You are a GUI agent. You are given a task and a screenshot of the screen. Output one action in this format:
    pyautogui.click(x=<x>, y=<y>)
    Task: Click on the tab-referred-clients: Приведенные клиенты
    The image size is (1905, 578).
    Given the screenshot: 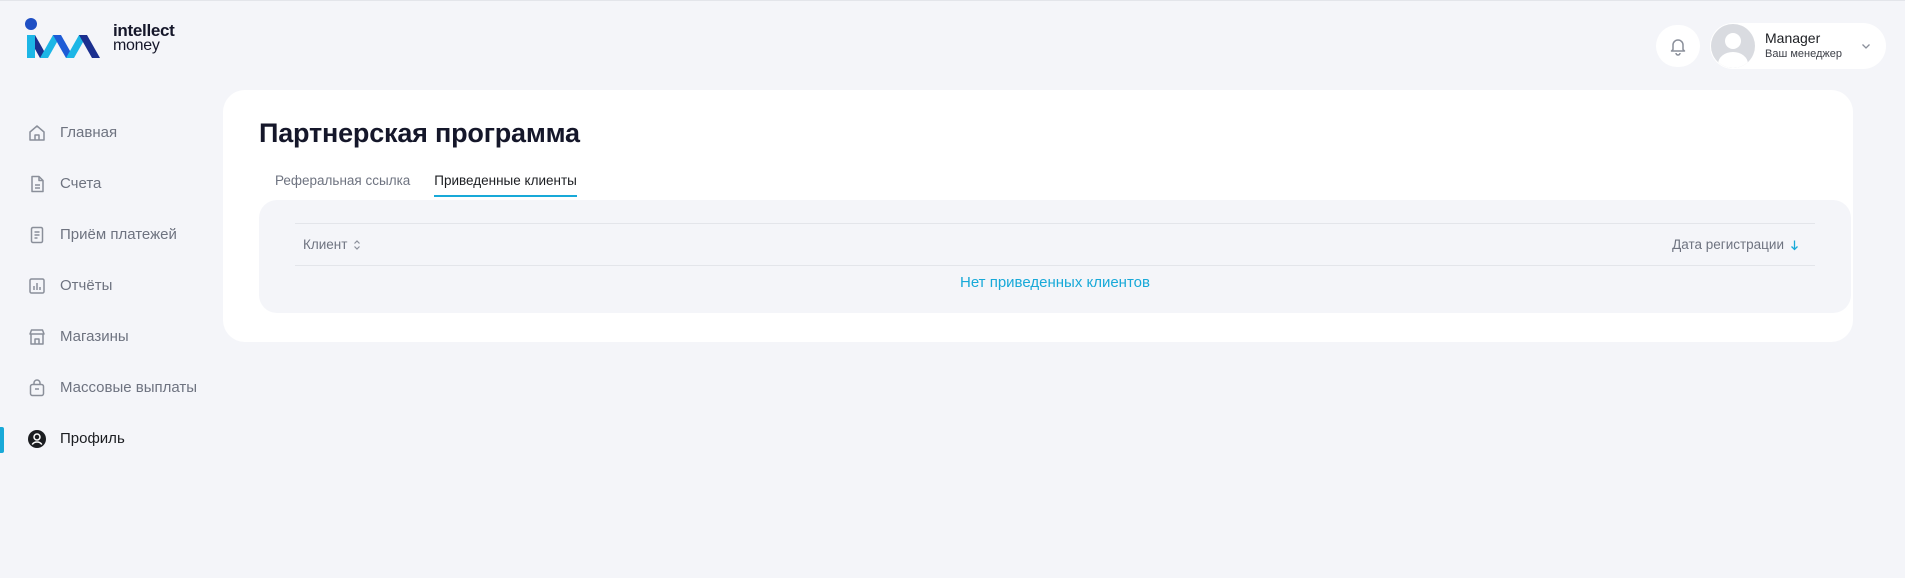 What is the action you would take?
    pyautogui.click(x=505, y=185)
    